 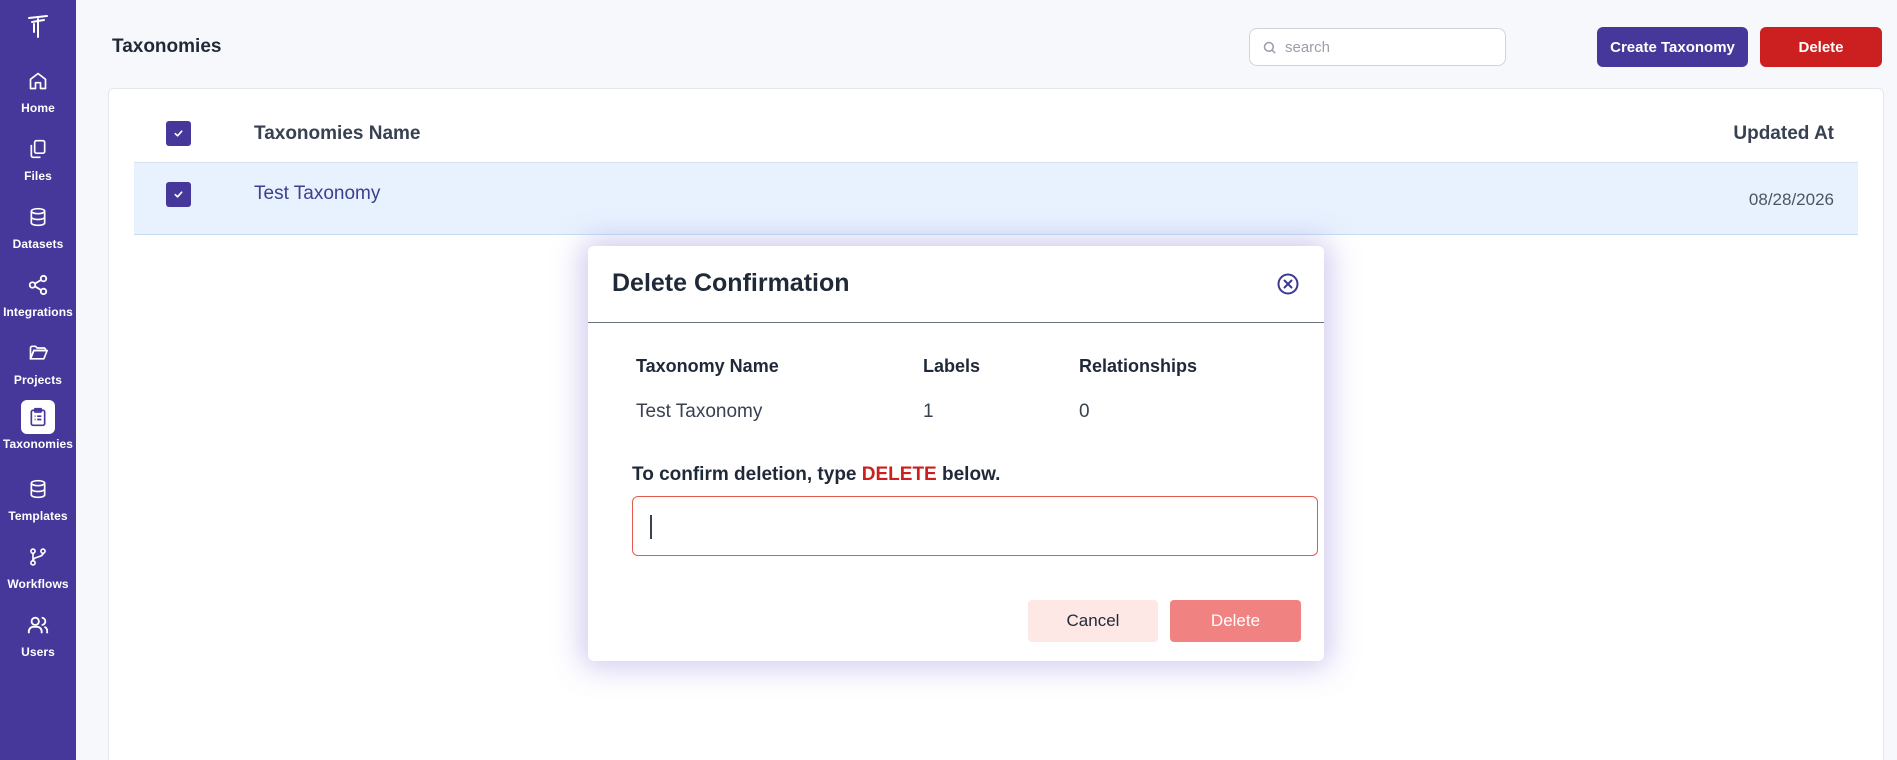 What do you see at coordinates (952, 366) in the screenshot?
I see `modal-column-labels: Labels` at bounding box center [952, 366].